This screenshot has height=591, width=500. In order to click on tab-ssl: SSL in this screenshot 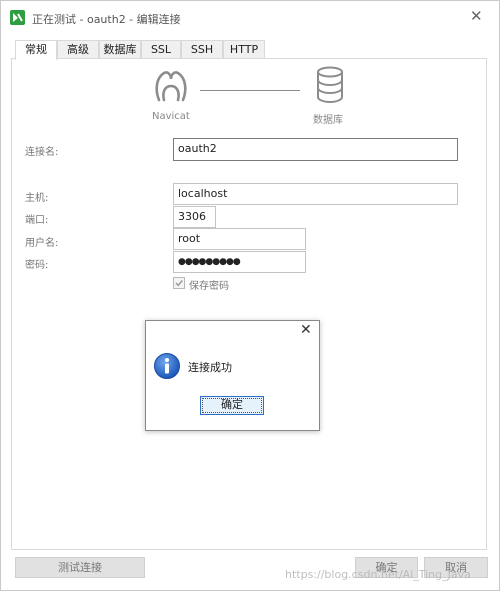, I will do `click(161, 49)`.